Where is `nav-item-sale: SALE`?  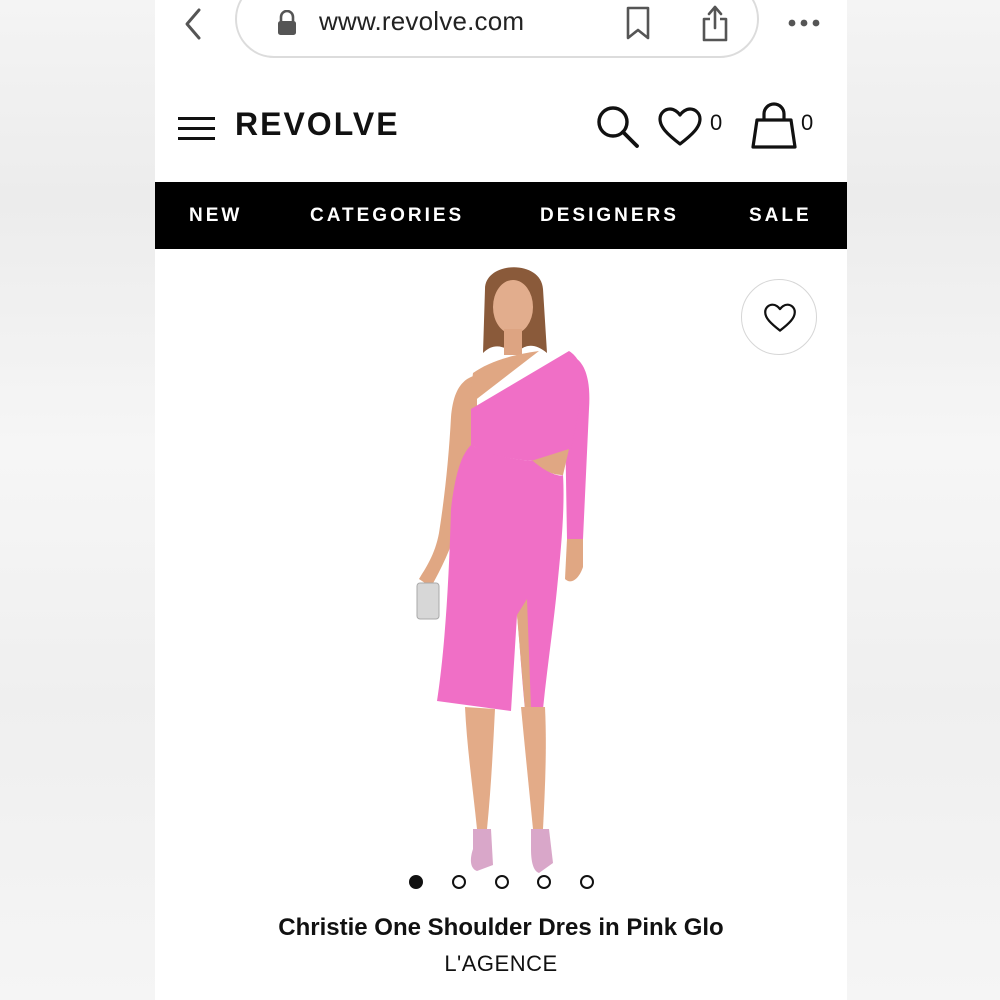
nav-item-sale: SALE is located at coordinates (780, 215).